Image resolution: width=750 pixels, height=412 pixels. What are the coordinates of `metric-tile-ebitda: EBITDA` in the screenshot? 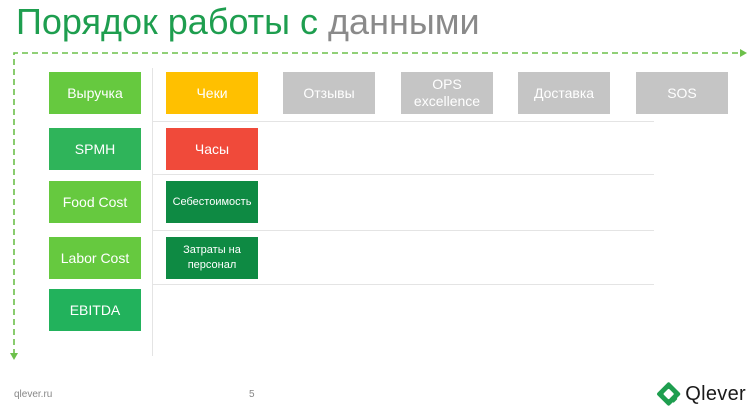 It's located at (95, 310).